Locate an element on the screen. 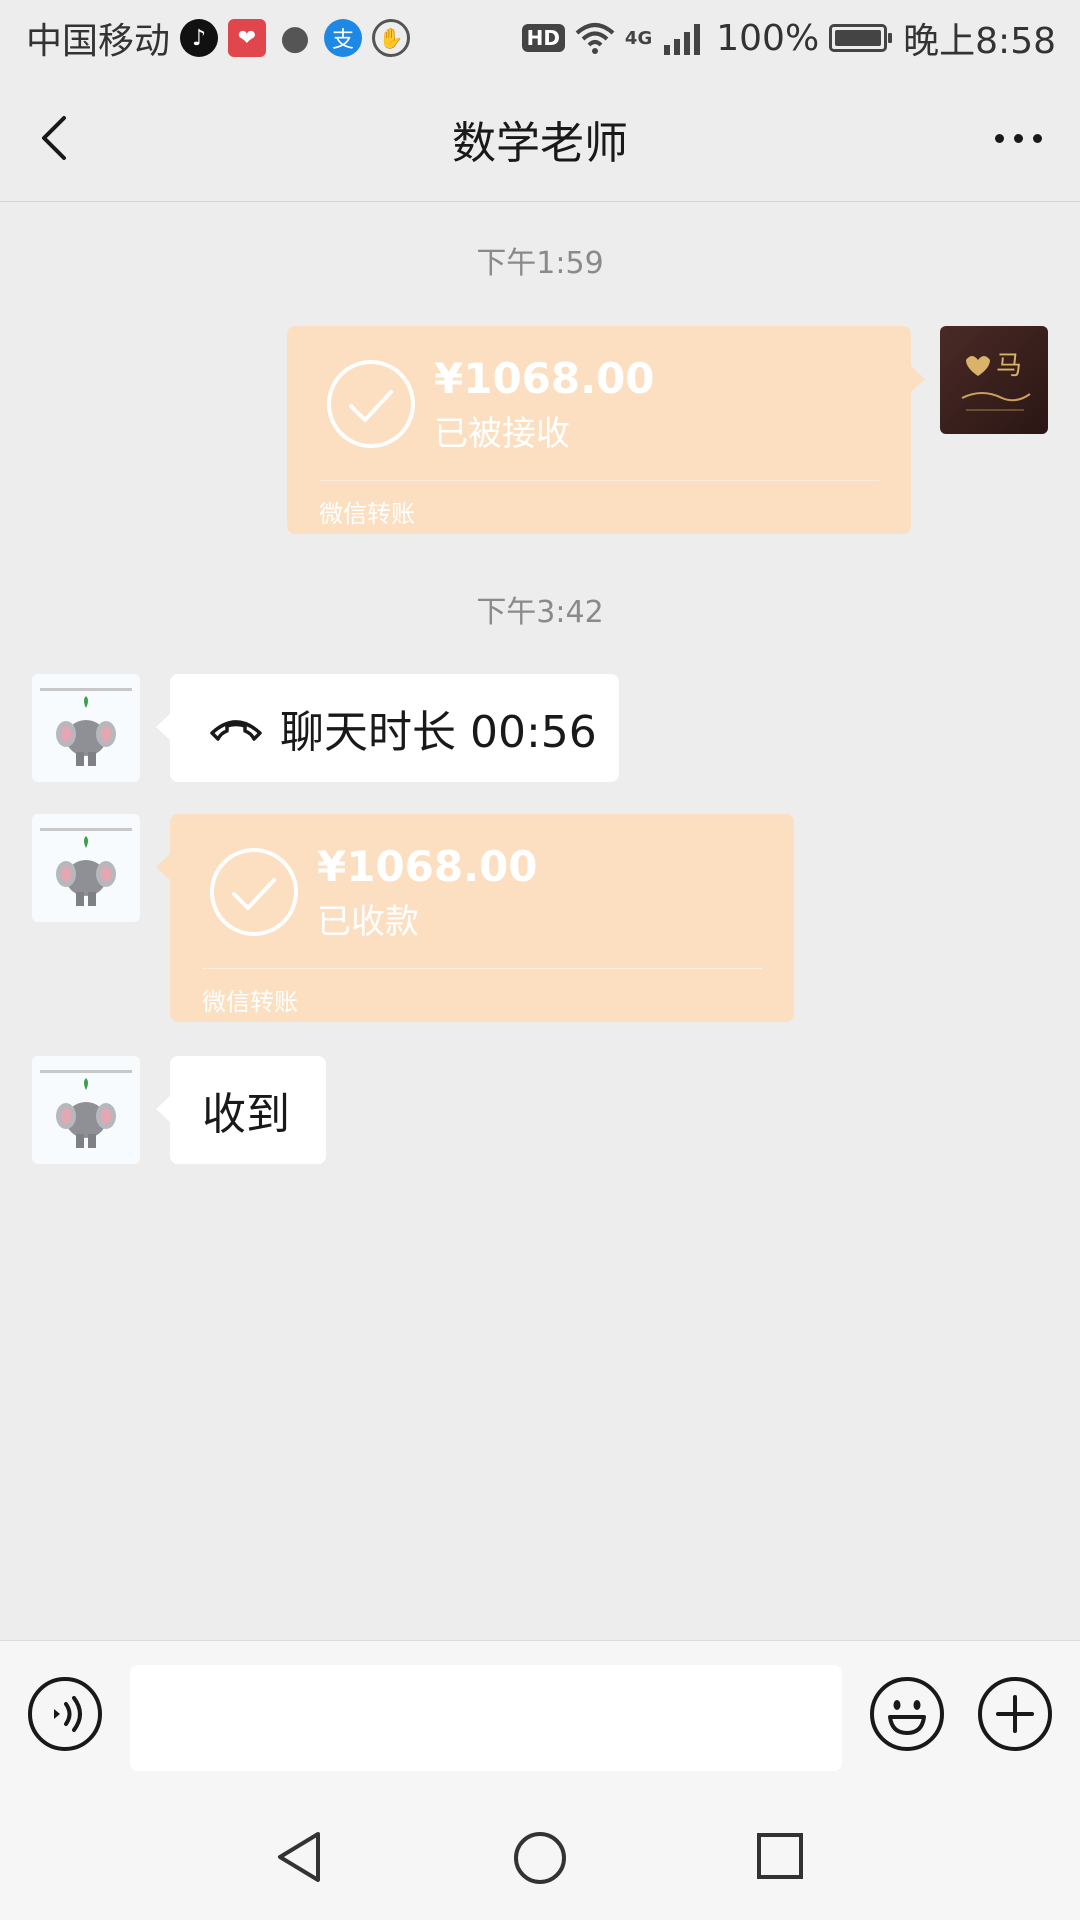 The image size is (1080, 1920). signal-icon is located at coordinates (682, 39).